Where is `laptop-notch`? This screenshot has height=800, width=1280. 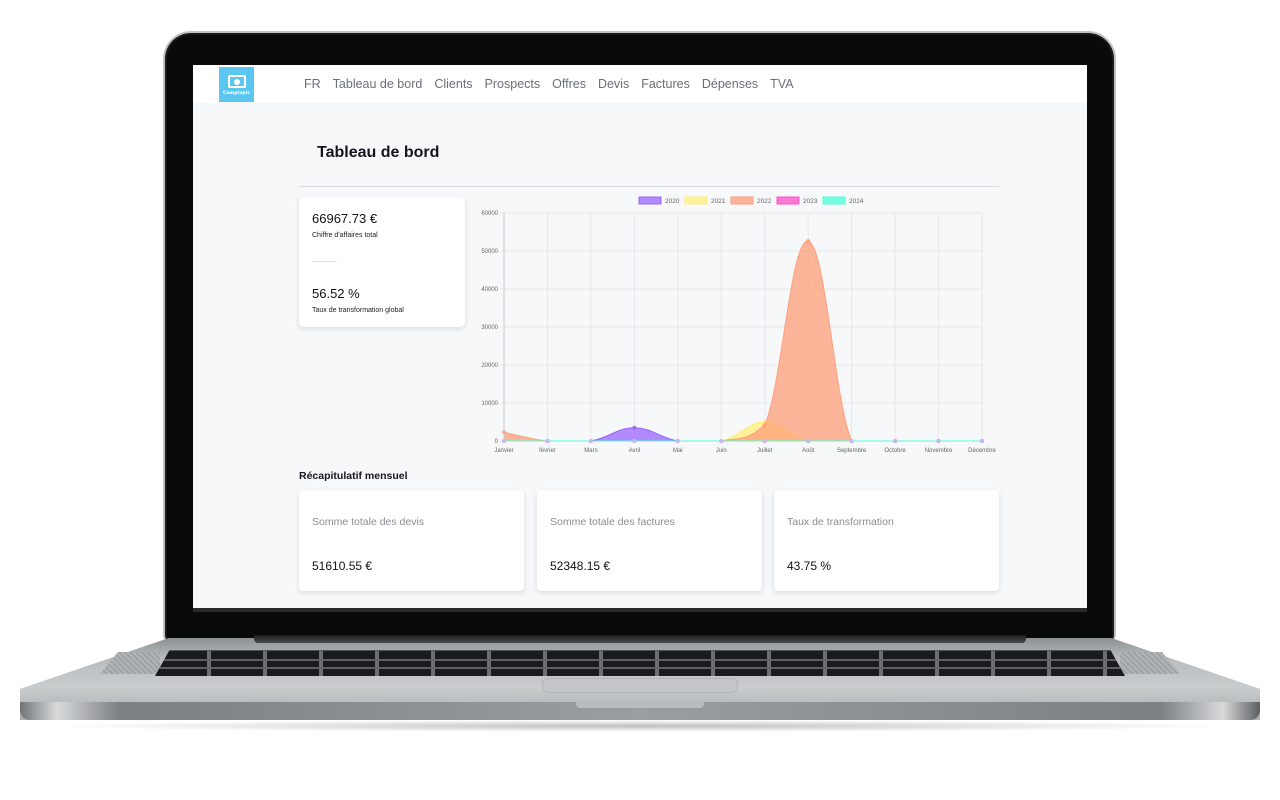 laptop-notch is located at coordinates (640, 705).